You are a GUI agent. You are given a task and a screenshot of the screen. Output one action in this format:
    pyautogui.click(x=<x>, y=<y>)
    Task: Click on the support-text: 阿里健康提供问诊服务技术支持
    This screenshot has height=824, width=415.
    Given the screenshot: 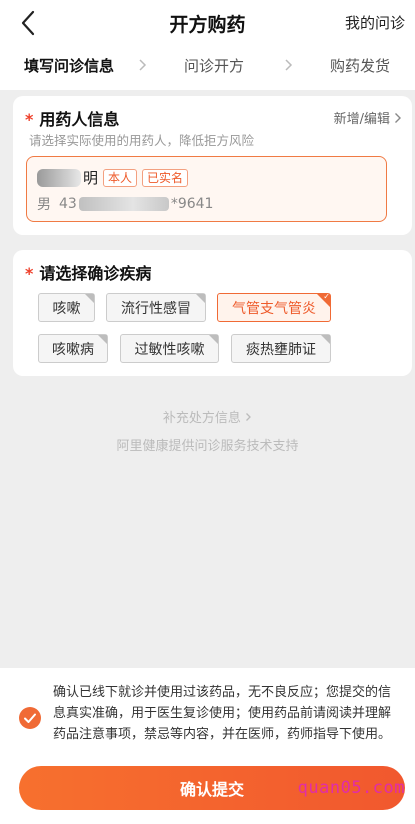 What is the action you would take?
    pyautogui.click(x=207, y=446)
    